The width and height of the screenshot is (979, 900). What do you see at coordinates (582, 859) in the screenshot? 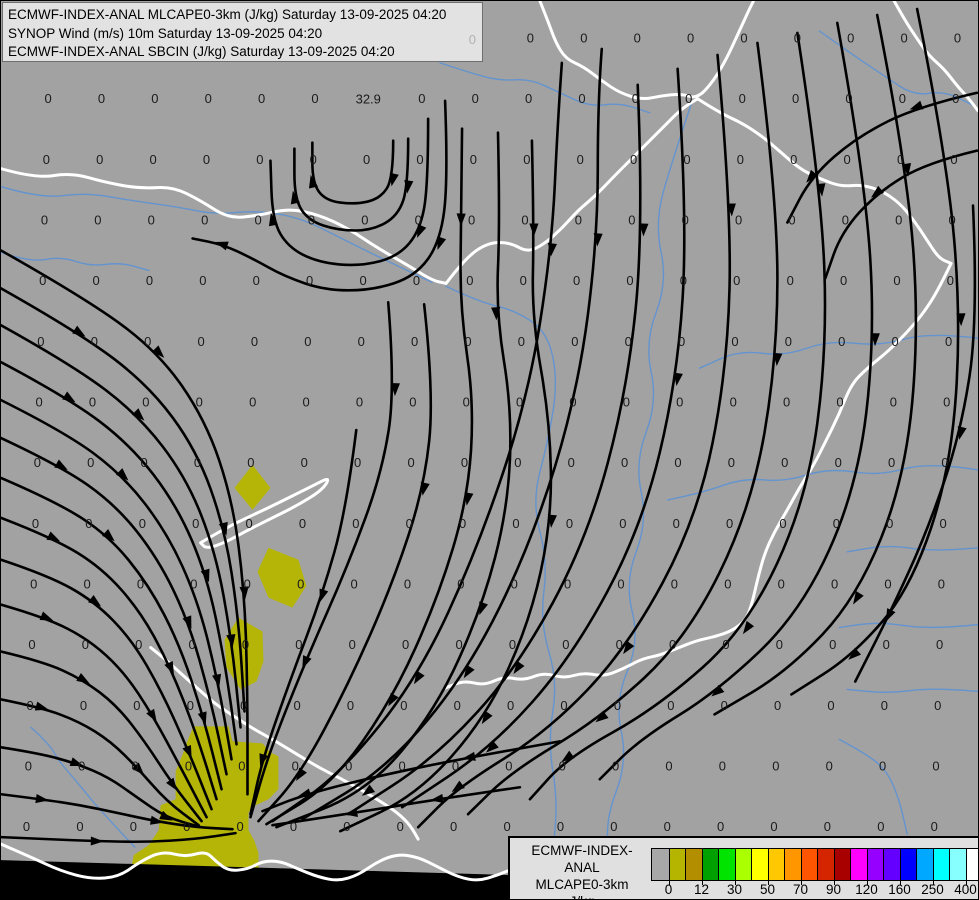
I see `legend-title-source: ECMWF-INDEX-ANAL` at bounding box center [582, 859].